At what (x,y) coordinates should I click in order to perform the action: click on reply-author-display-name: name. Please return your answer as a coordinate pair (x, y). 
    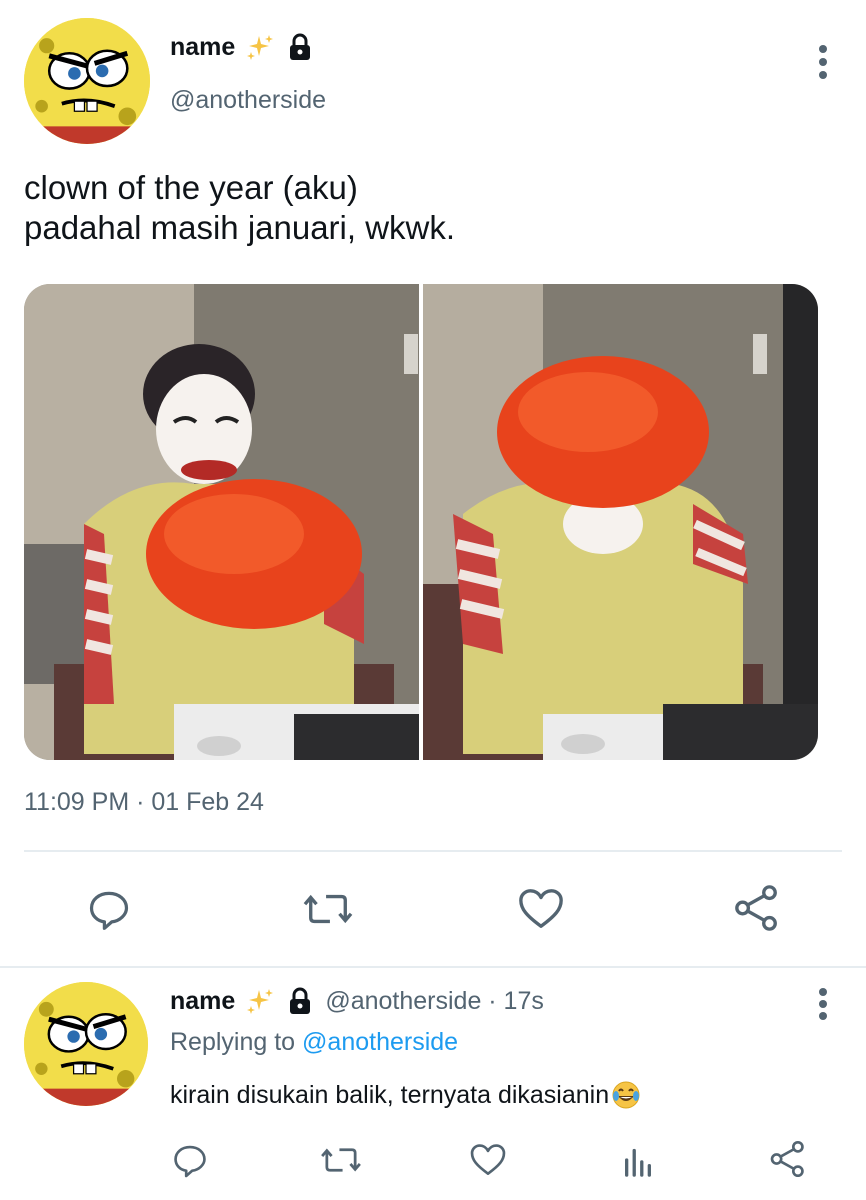
    Looking at the image, I should click on (202, 1001).